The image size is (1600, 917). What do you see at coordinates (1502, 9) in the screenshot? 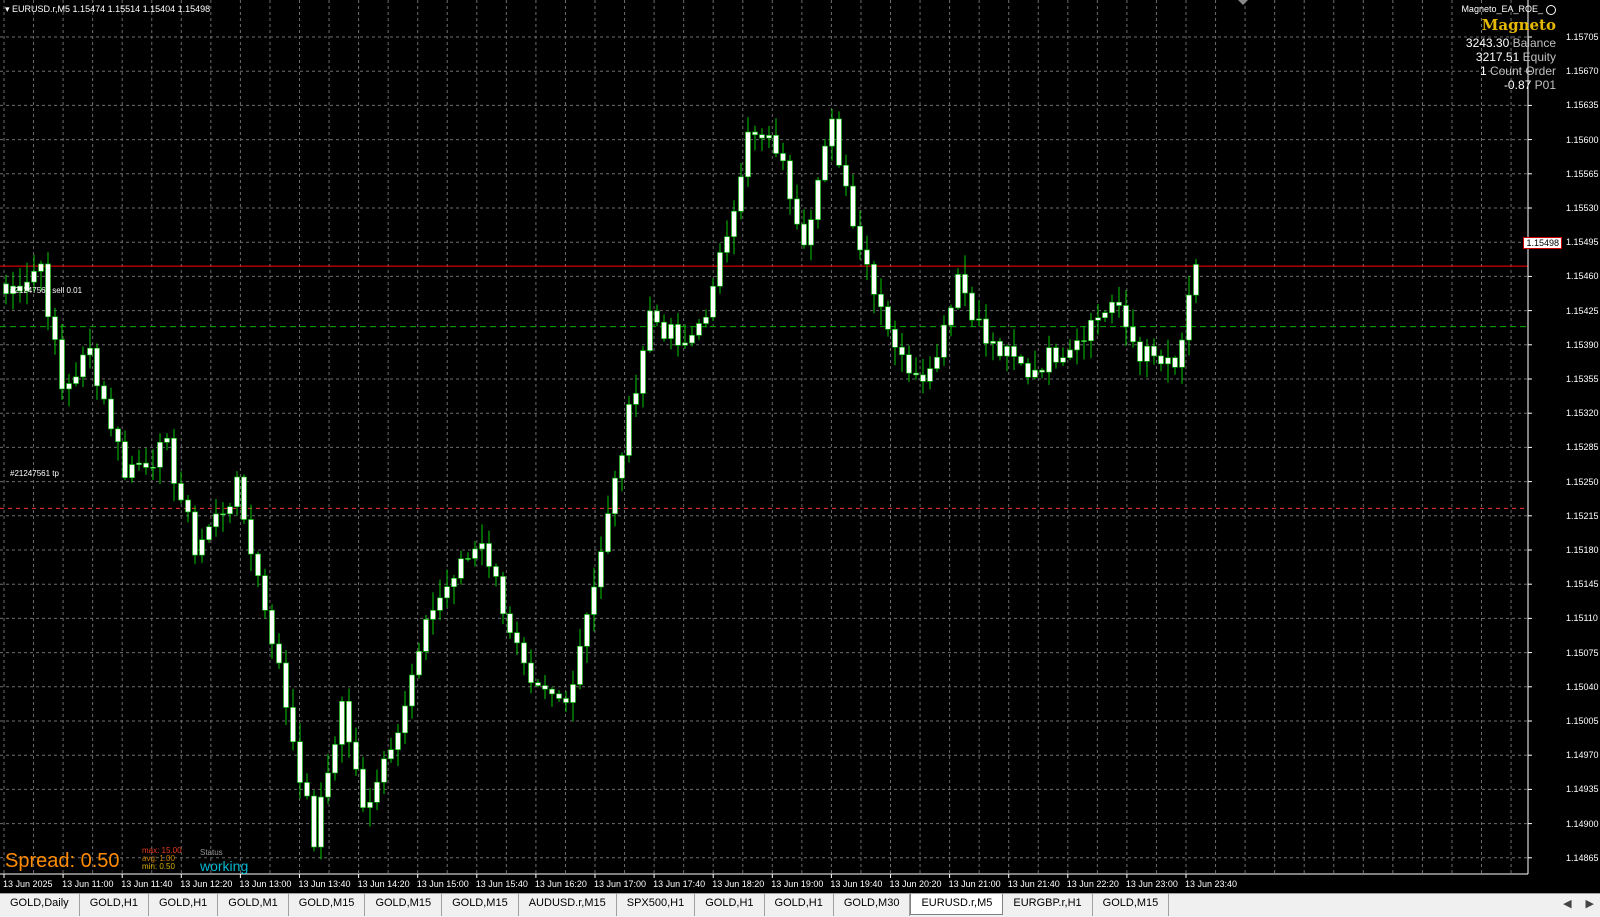
I see `ea-name-text: Magneto_EA_ROE_` at bounding box center [1502, 9].